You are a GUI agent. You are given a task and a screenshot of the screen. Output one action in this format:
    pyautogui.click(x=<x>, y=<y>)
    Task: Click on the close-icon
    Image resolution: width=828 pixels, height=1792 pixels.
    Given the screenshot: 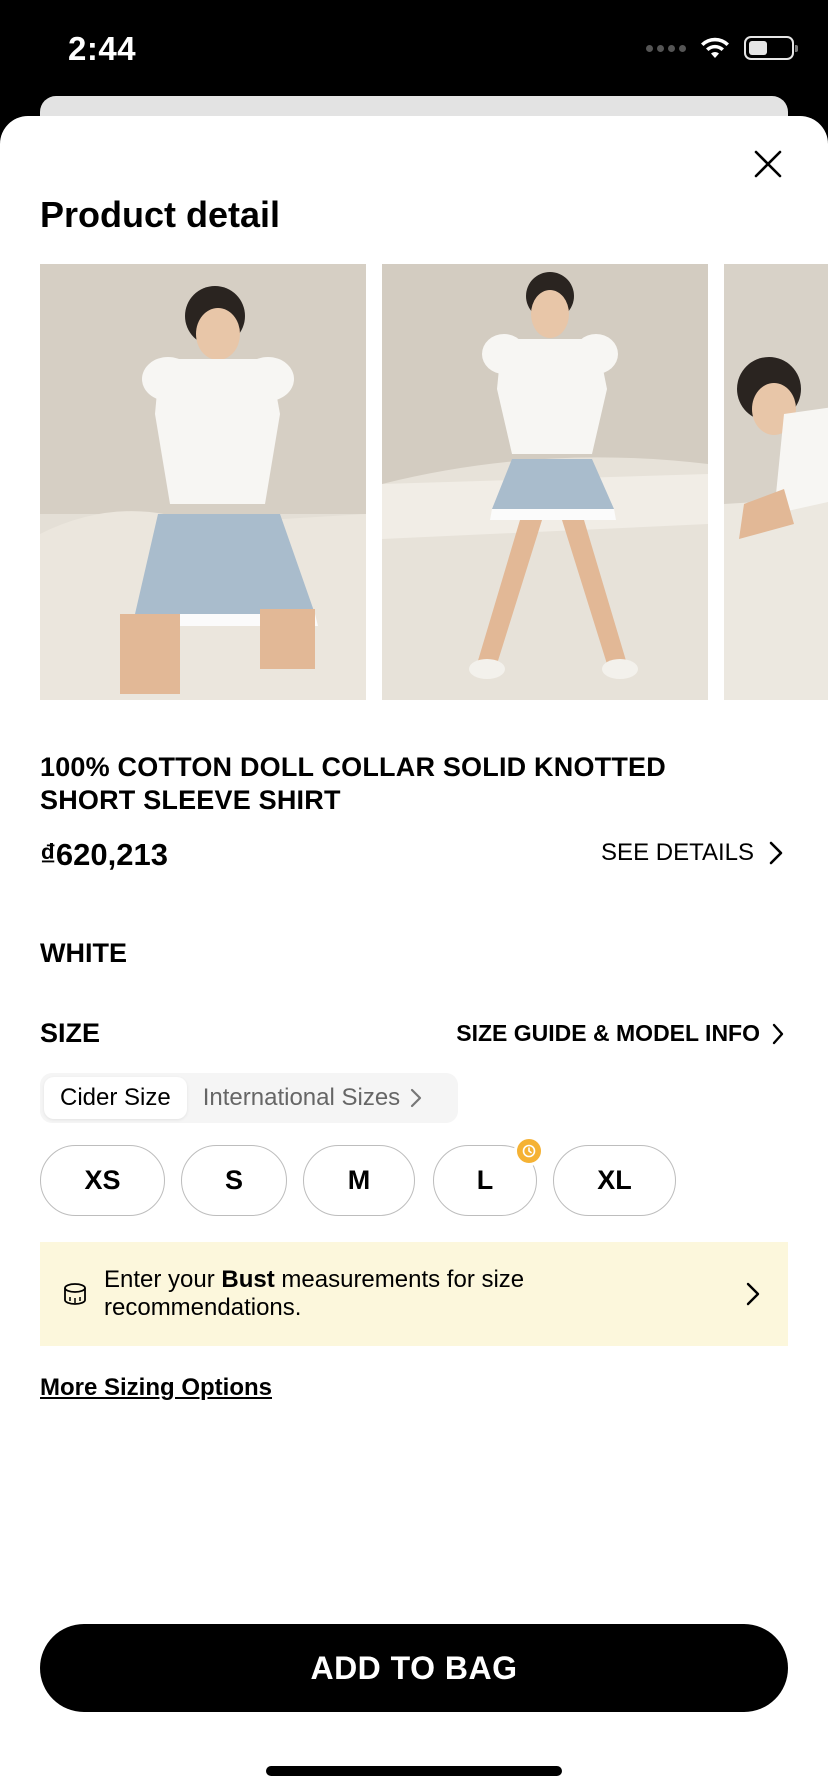 What is the action you would take?
    pyautogui.click(x=768, y=164)
    